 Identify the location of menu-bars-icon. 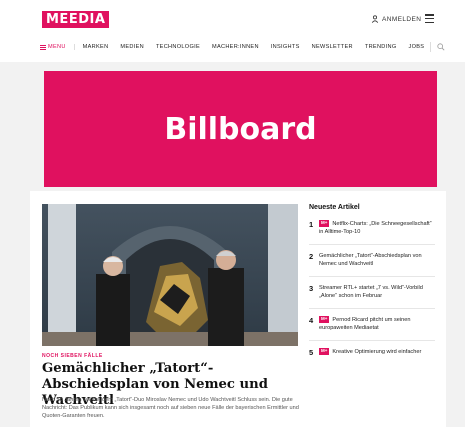
(43, 47).